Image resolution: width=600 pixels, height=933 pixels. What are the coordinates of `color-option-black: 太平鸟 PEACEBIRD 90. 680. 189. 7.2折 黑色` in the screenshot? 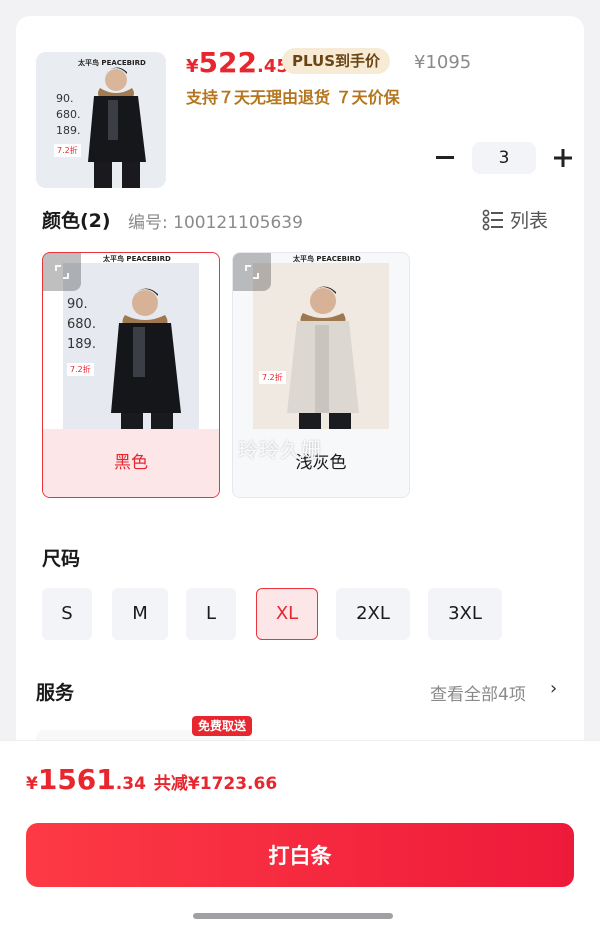 It's located at (131, 375).